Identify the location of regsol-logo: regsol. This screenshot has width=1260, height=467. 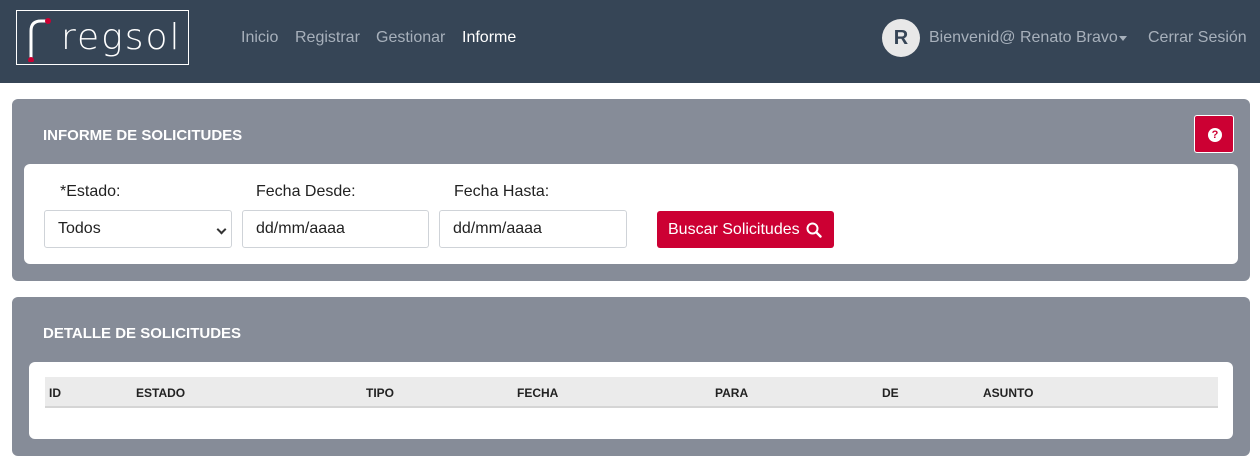
(102, 37).